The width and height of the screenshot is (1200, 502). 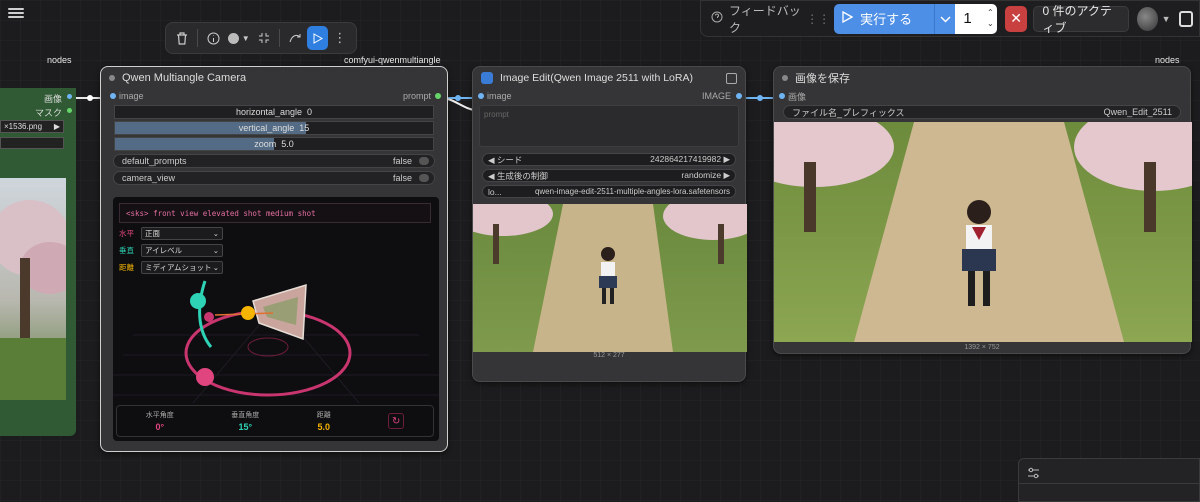 I want to click on stat-horizontal-value: 0°, so click(x=160, y=427).